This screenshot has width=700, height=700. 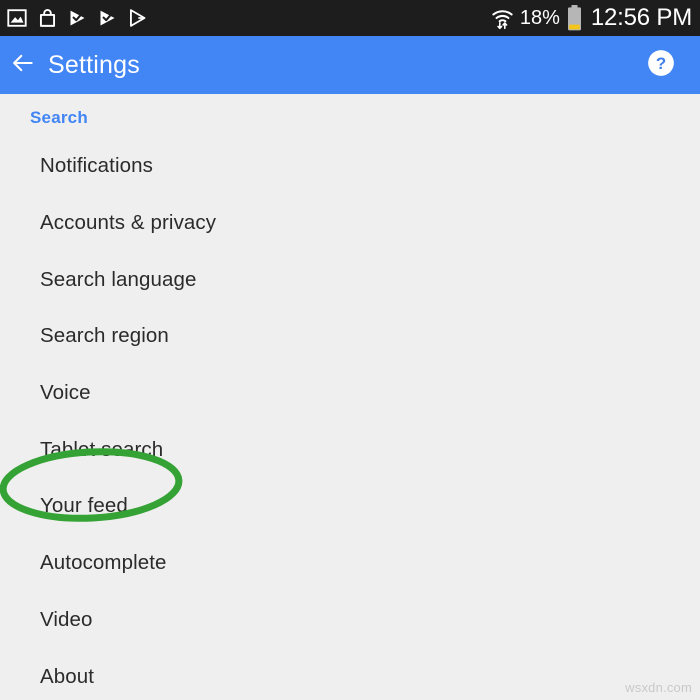 I want to click on page-title: Settings, so click(x=94, y=64).